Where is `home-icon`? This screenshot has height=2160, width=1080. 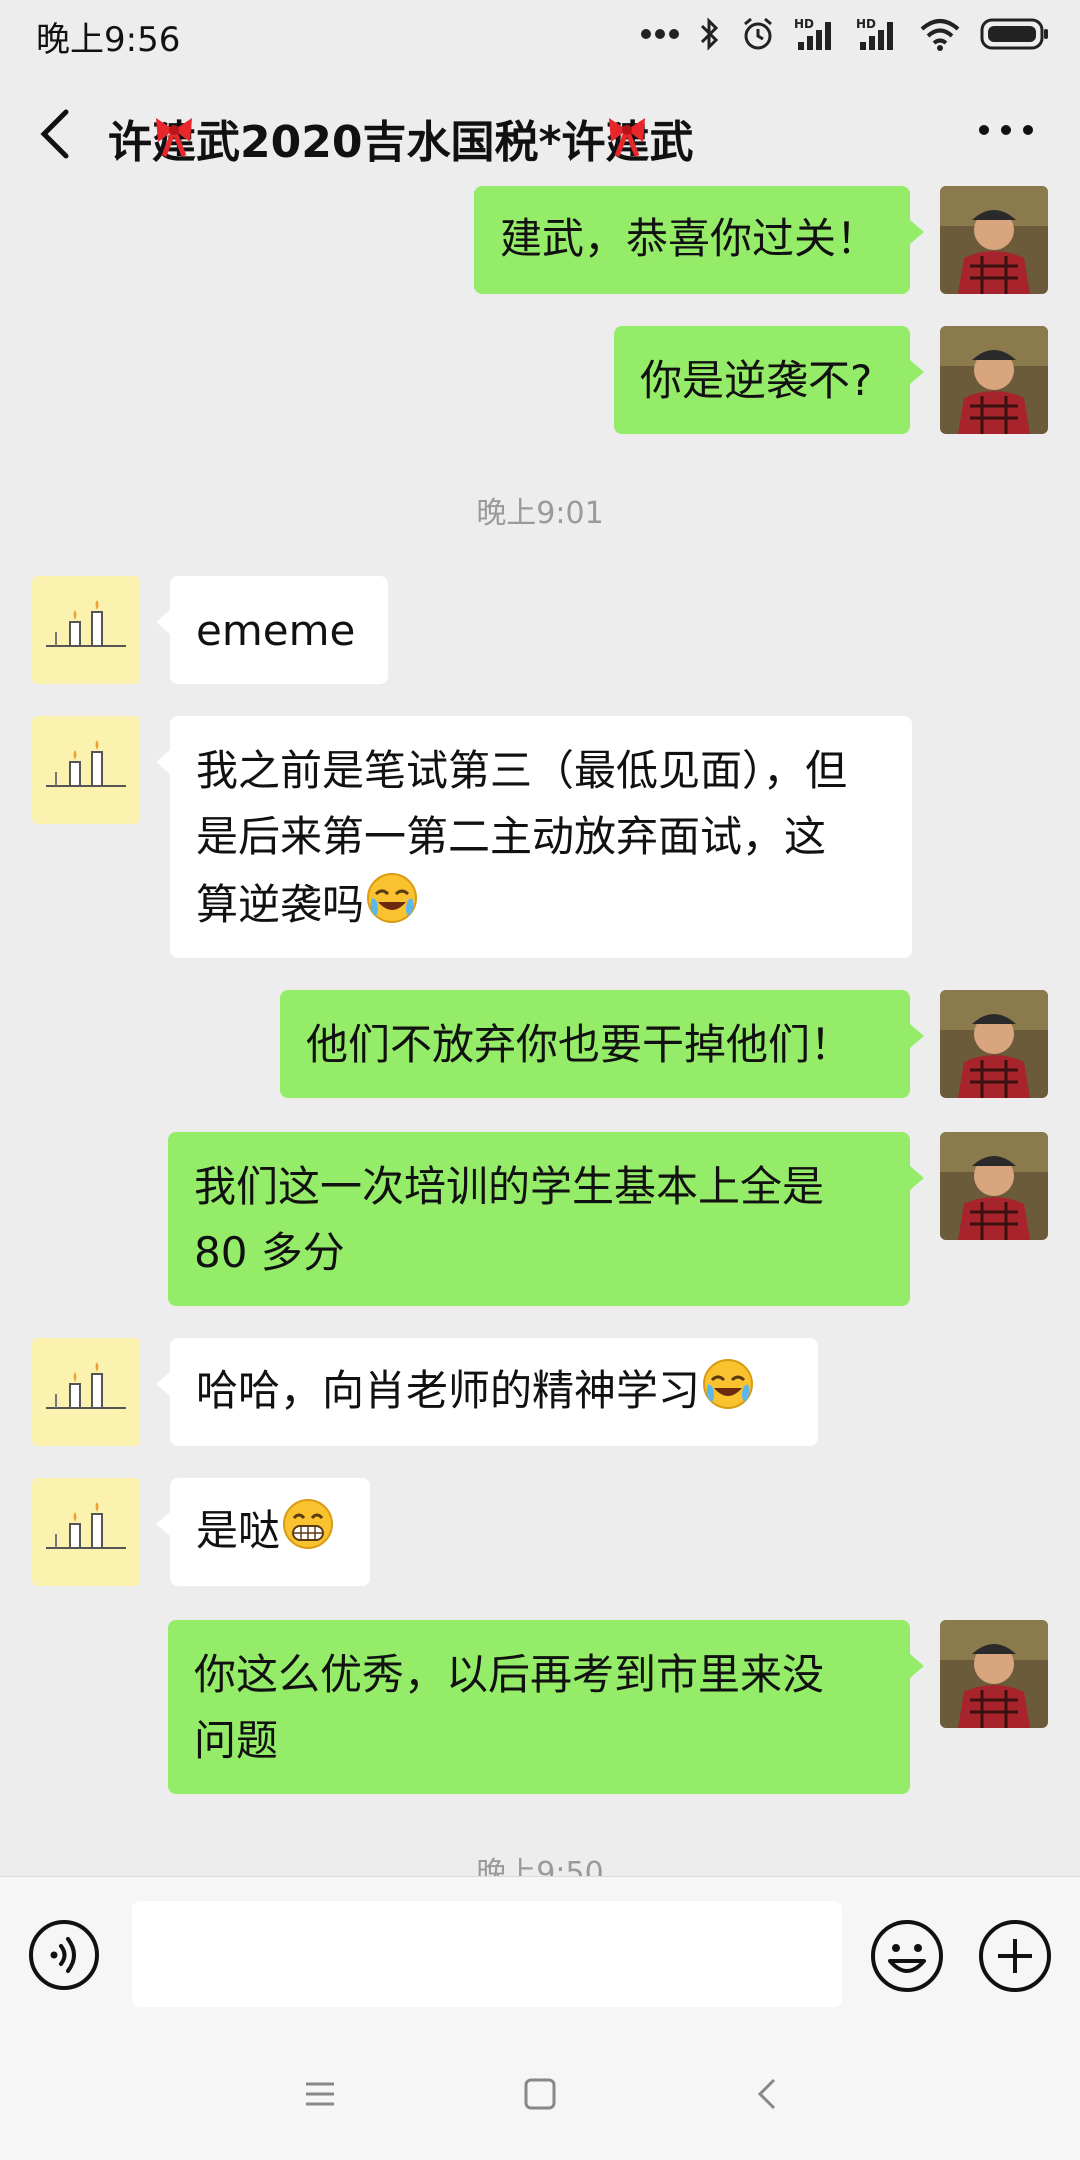
home-icon is located at coordinates (540, 2094).